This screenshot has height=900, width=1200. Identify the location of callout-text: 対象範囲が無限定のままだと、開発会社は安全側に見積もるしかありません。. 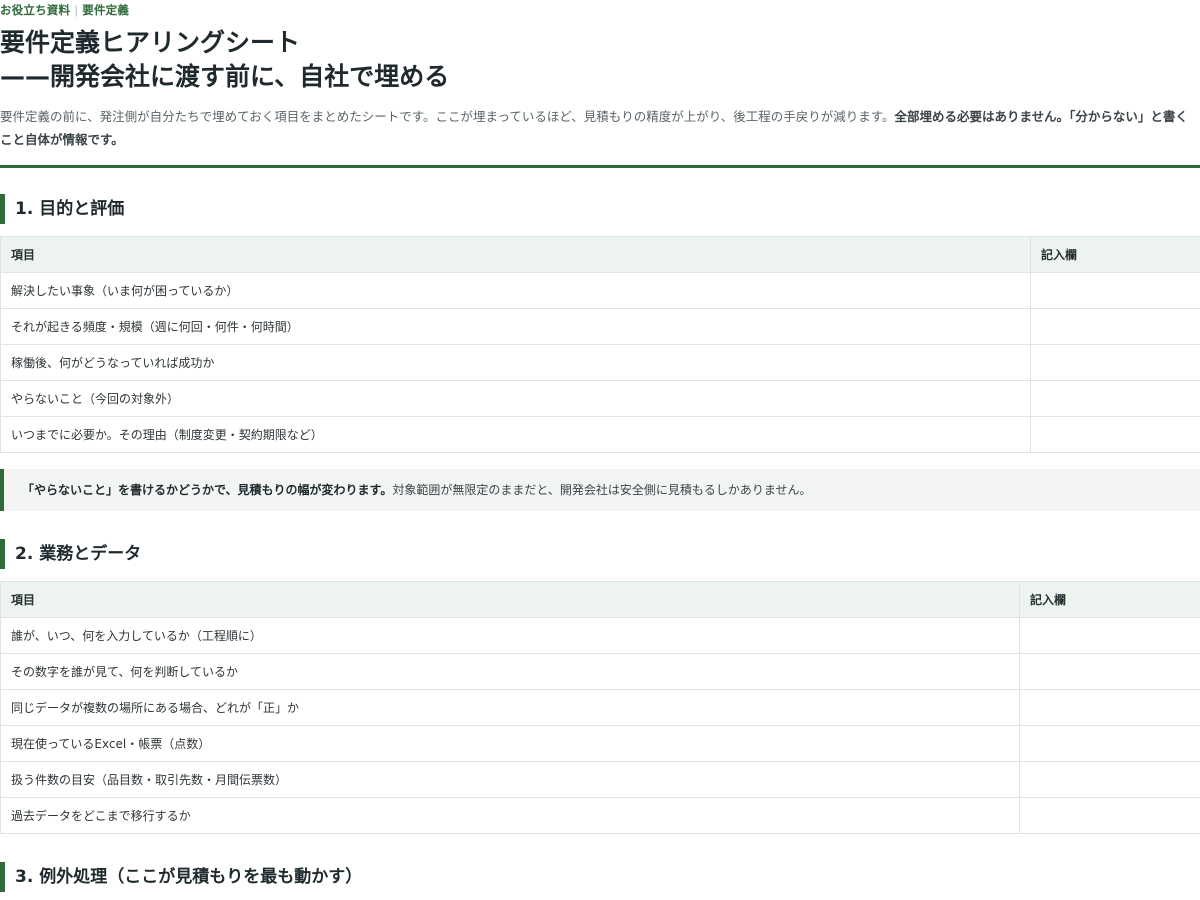
(602, 490).